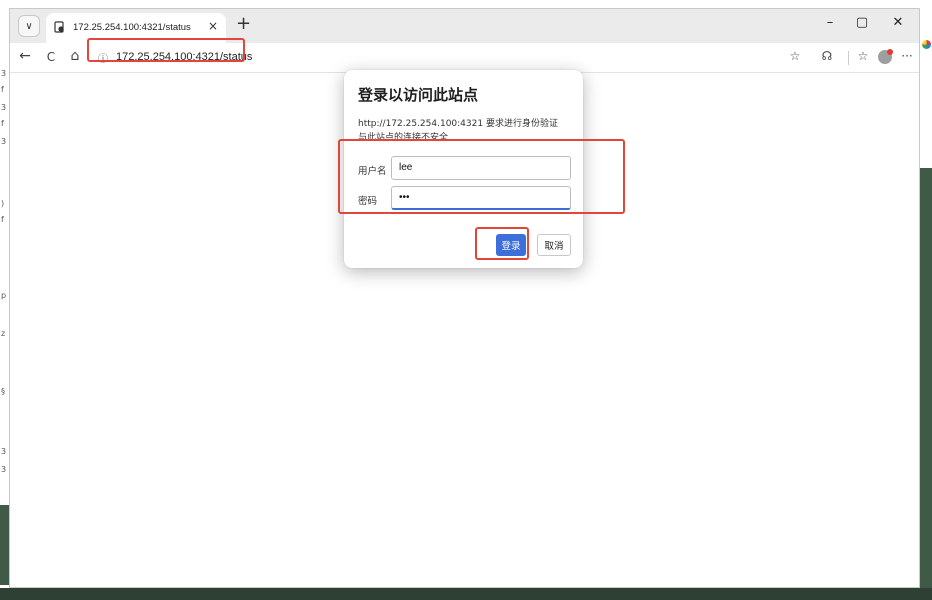  Describe the element at coordinates (132, 27) in the screenshot. I see `tab-title: 172.25.254.100:4321/status` at that location.